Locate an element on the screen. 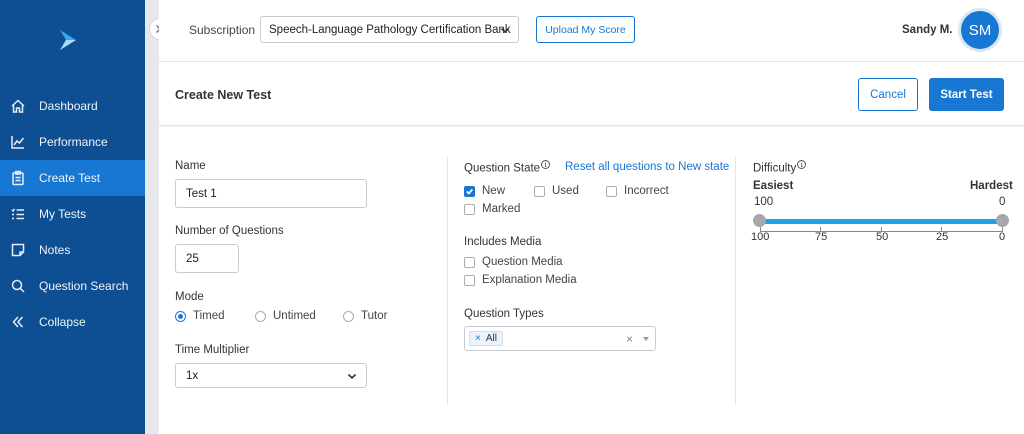 Image resolution: width=1024 pixels, height=434 pixels. difficulty-label: Difficulty i is located at coordinates (780, 167).